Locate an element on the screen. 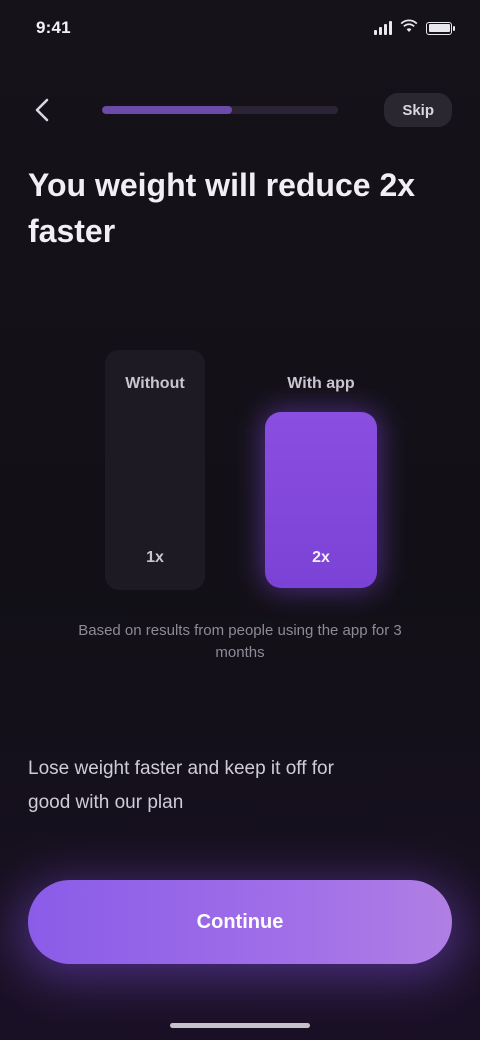 The width and height of the screenshot is (480, 1040). wifi-icon is located at coordinates (409, 28).